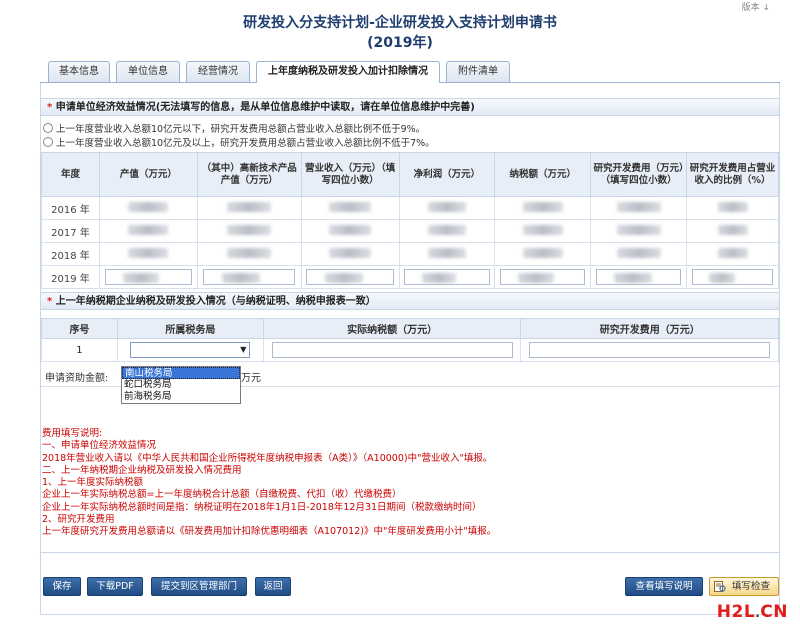 The image size is (800, 632). What do you see at coordinates (649, 328) in the screenshot?
I see `col-rd-expense: 研究开发费用（万元）` at bounding box center [649, 328].